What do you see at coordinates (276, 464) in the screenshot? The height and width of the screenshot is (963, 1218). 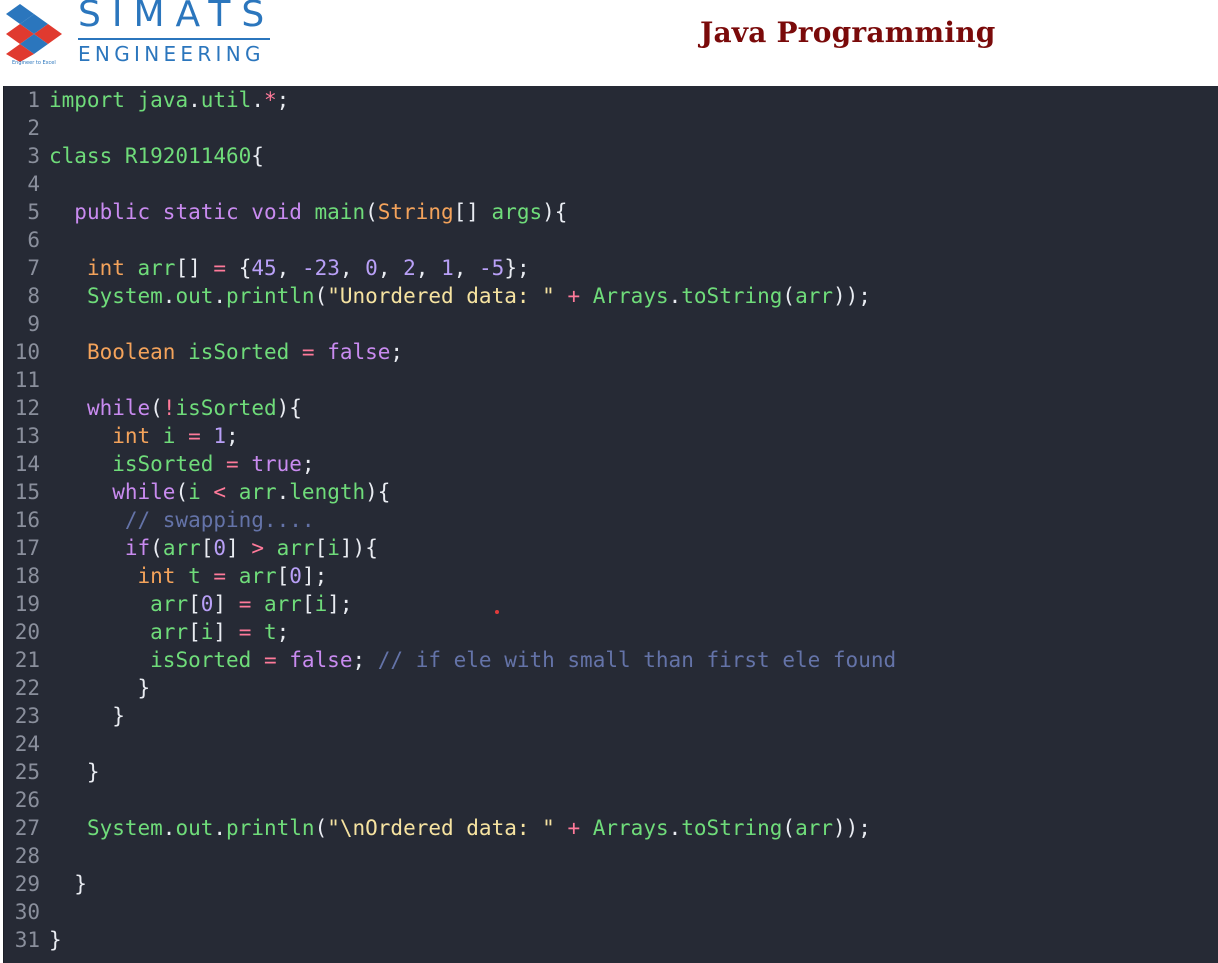 I see `code-token: true` at bounding box center [276, 464].